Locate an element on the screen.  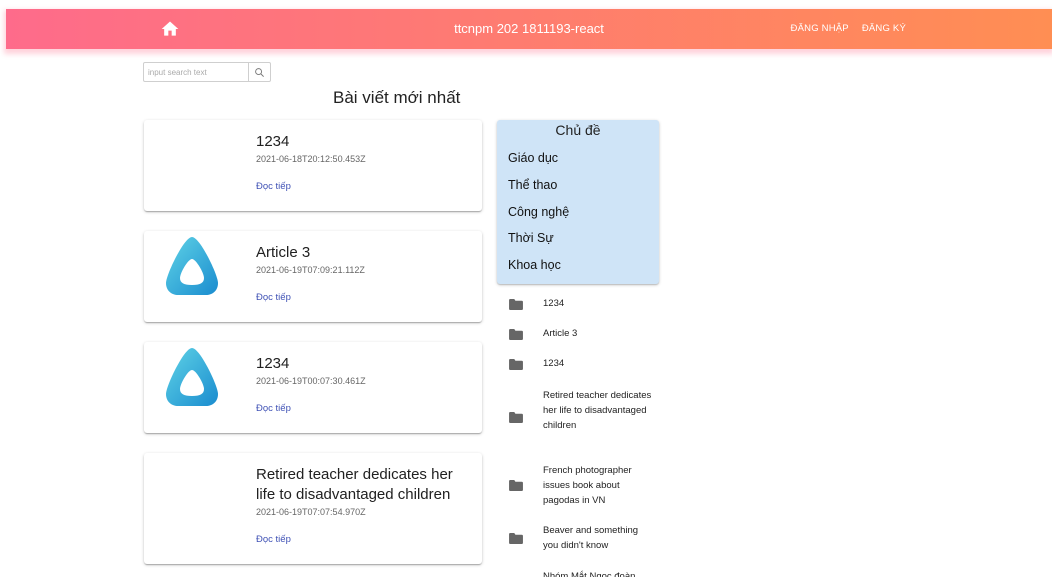
list-item-label: Nhóm Mắt Ngọc đoàn is located at coordinates (589, 574).